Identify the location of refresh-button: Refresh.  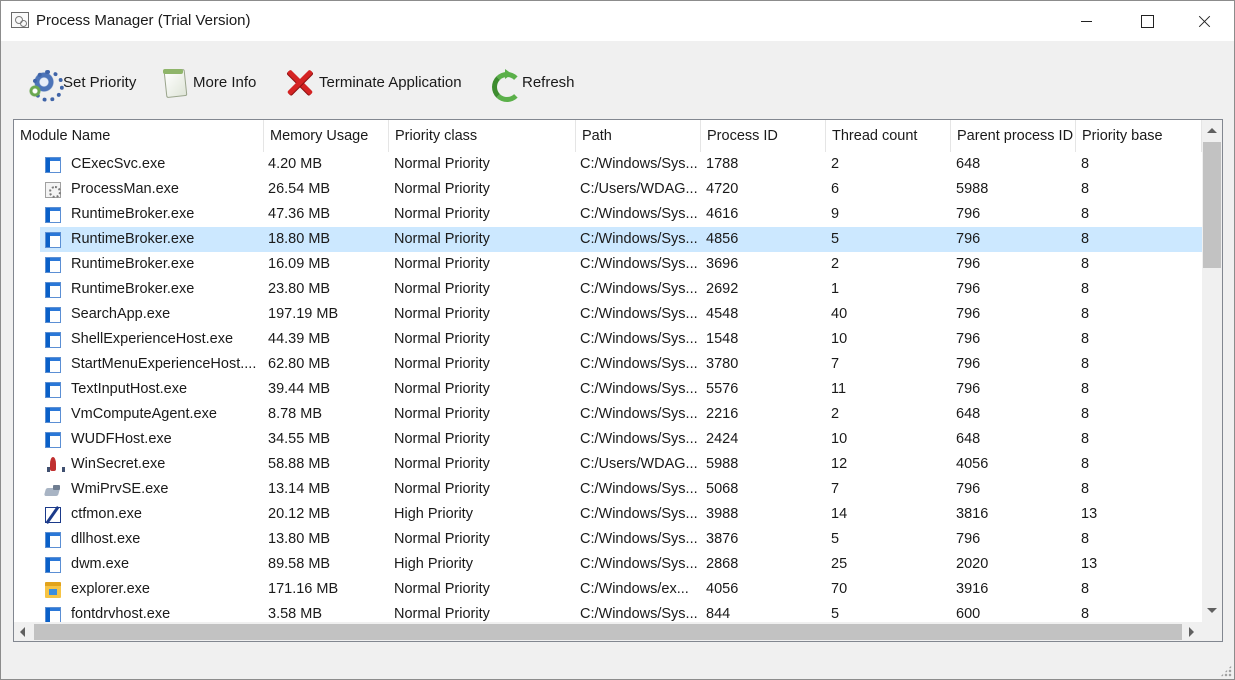
(531, 83).